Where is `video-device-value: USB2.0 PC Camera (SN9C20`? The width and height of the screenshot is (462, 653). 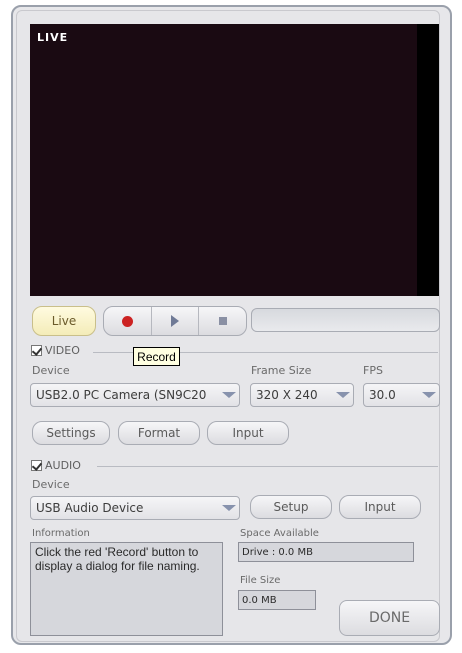
video-device-value: USB2.0 PC Camera (SN9C20 is located at coordinates (121, 395).